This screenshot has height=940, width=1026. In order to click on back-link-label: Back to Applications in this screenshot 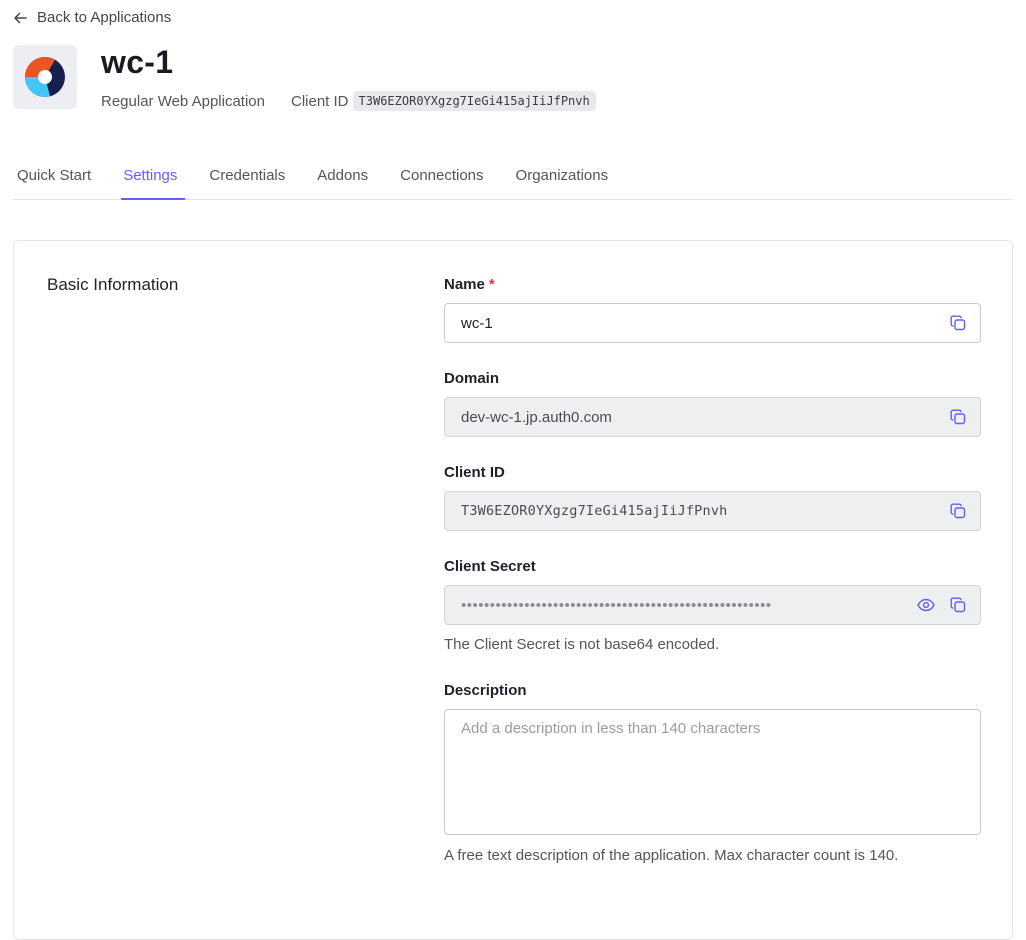, I will do `click(104, 17)`.